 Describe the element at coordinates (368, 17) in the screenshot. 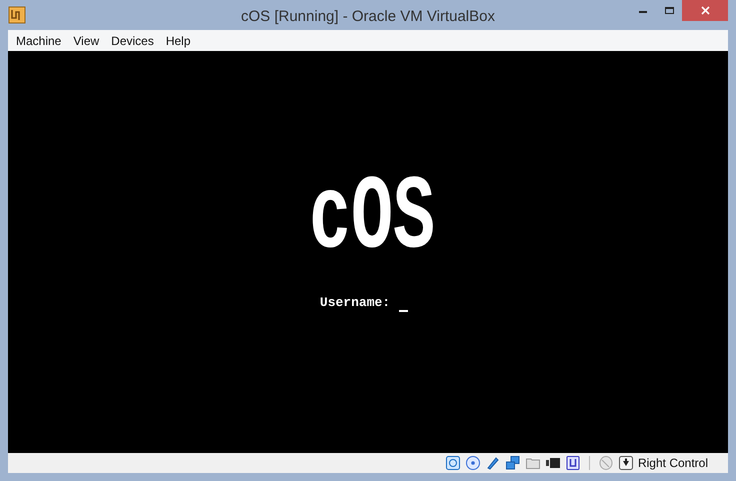

I see `window-title: cOS [Running] - Oracle VM VirtualBox` at that location.